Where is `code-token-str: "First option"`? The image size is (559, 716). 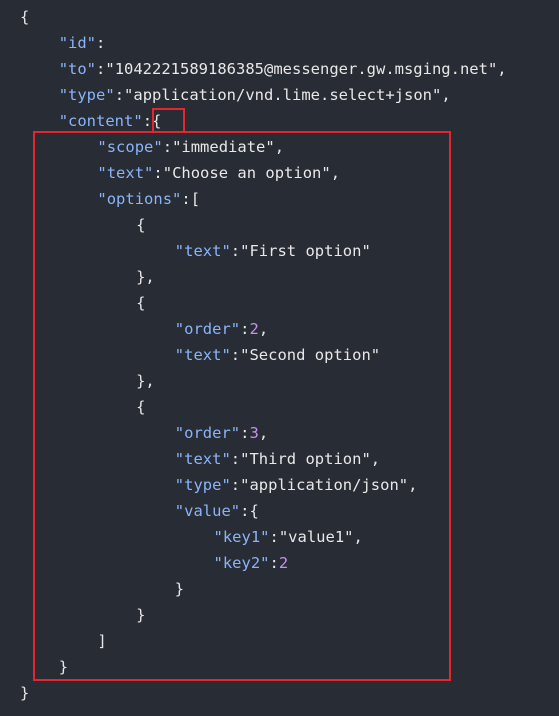
code-token-str: "First option" is located at coordinates (305, 251).